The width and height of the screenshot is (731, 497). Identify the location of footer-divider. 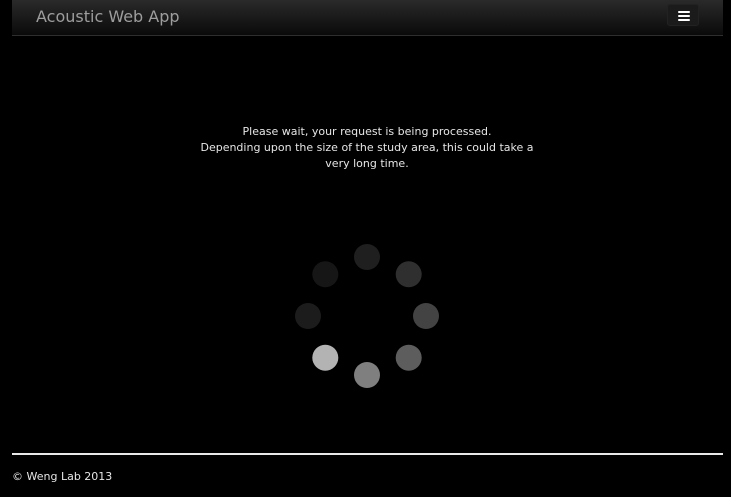
(367, 454).